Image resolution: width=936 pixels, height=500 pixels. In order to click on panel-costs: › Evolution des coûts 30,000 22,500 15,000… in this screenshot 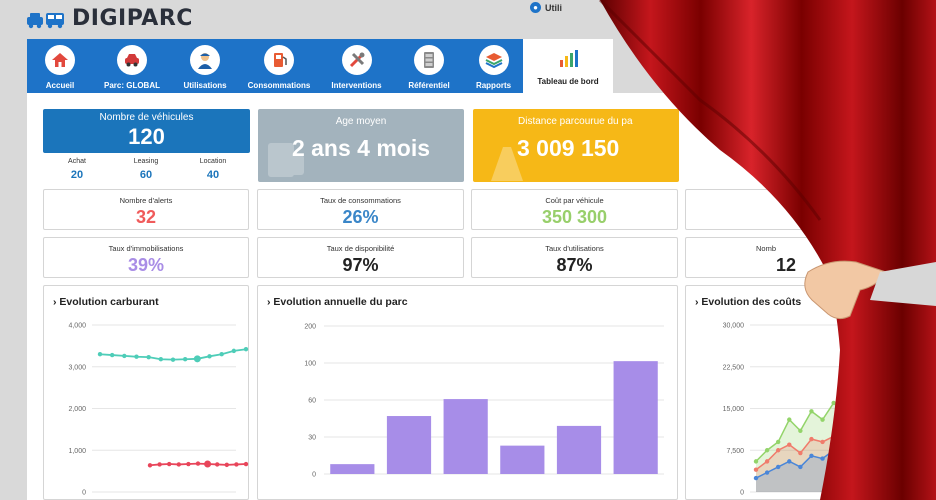, I will do `click(785, 392)`.